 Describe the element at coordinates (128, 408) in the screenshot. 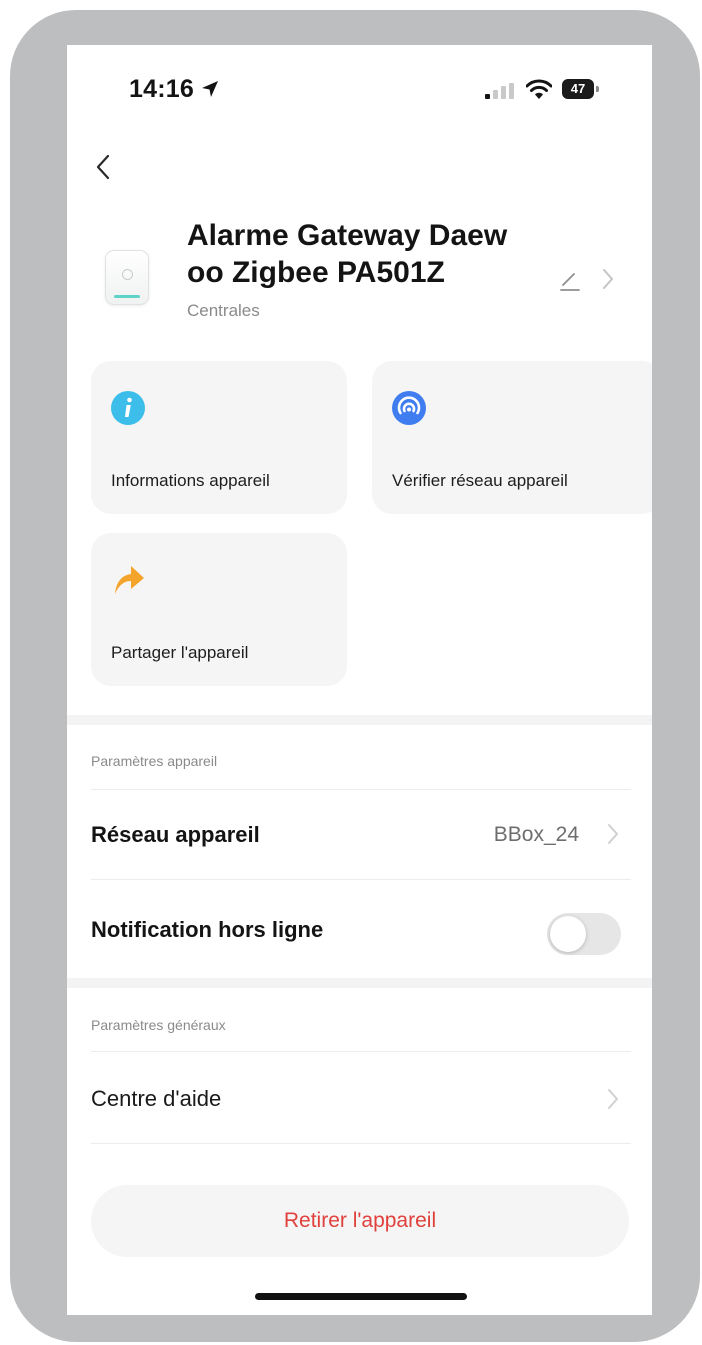

I see `info-icon` at that location.